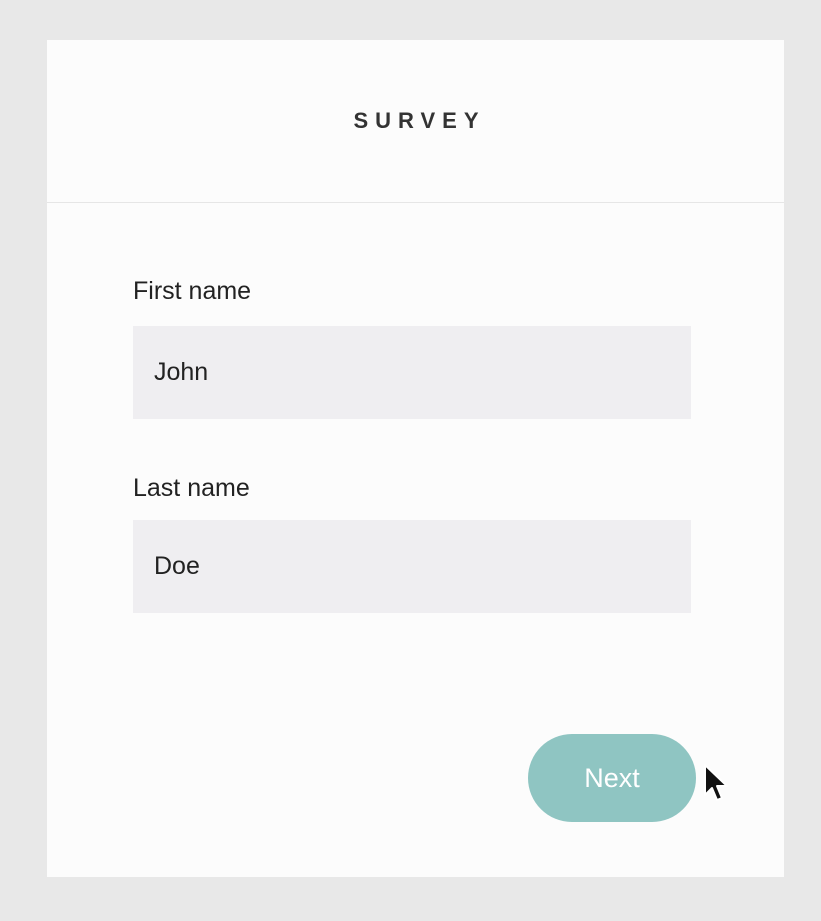 The image size is (821, 921). What do you see at coordinates (412, 566) in the screenshot?
I see `last-name-input` at bounding box center [412, 566].